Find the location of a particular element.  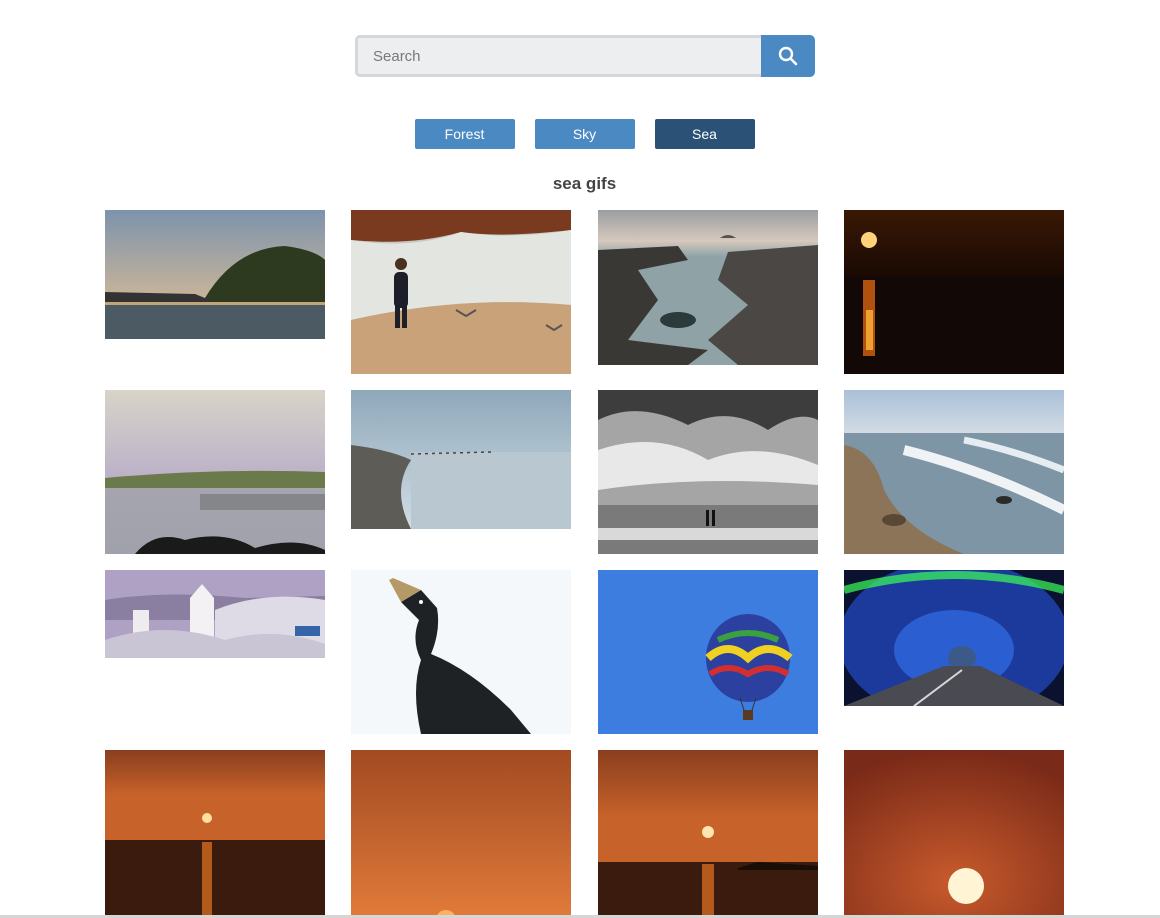

search-input is located at coordinates (558, 56).